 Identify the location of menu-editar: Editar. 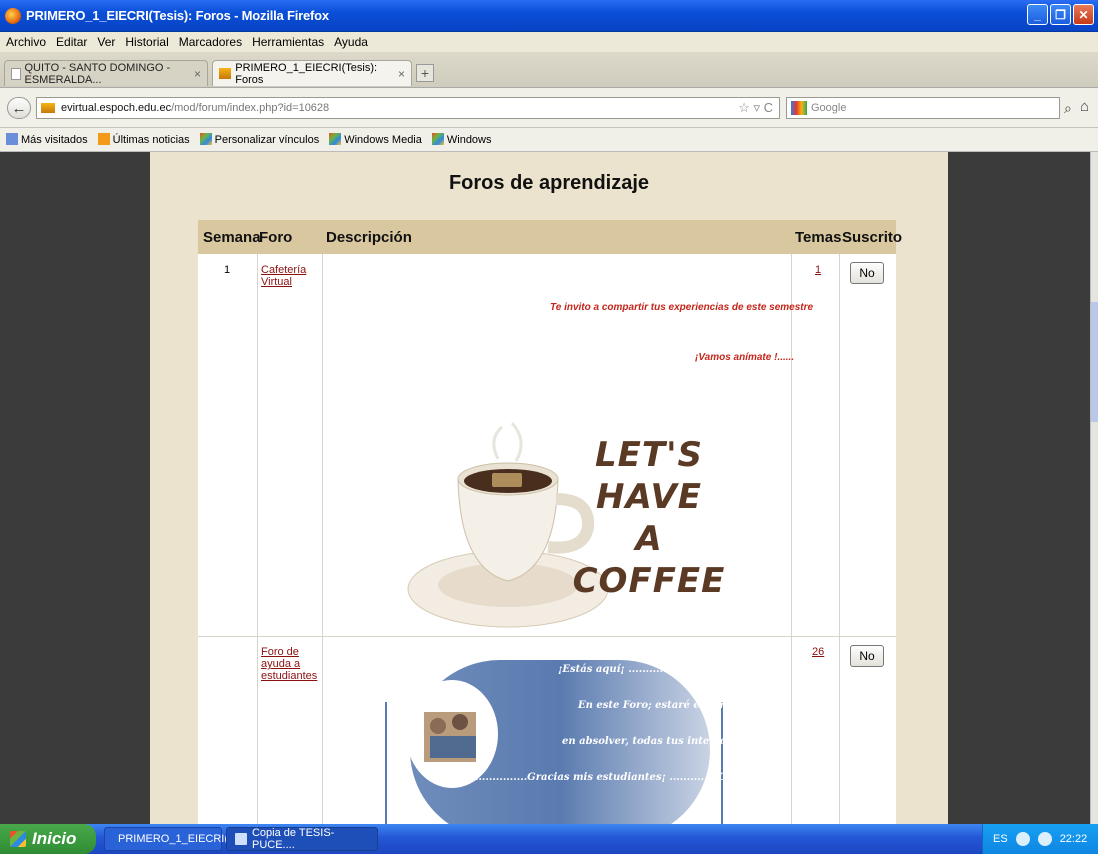
(71, 42).